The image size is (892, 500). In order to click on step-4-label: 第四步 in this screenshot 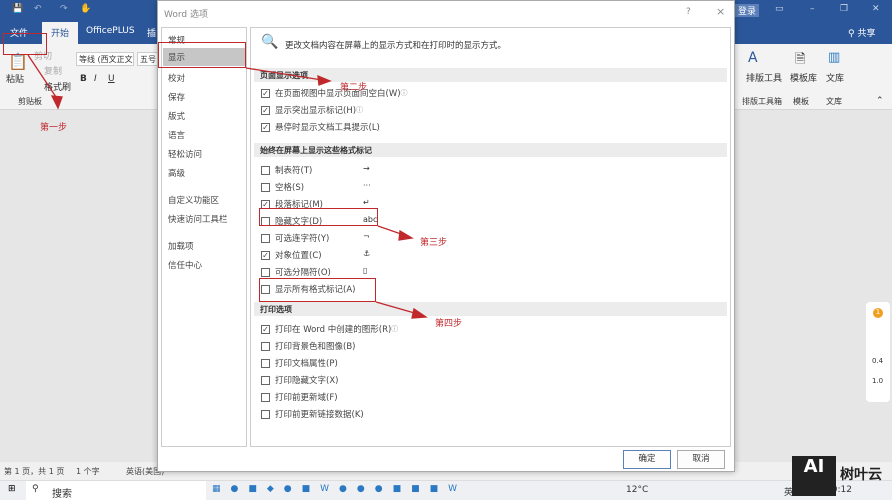, I will do `click(449, 324)`.